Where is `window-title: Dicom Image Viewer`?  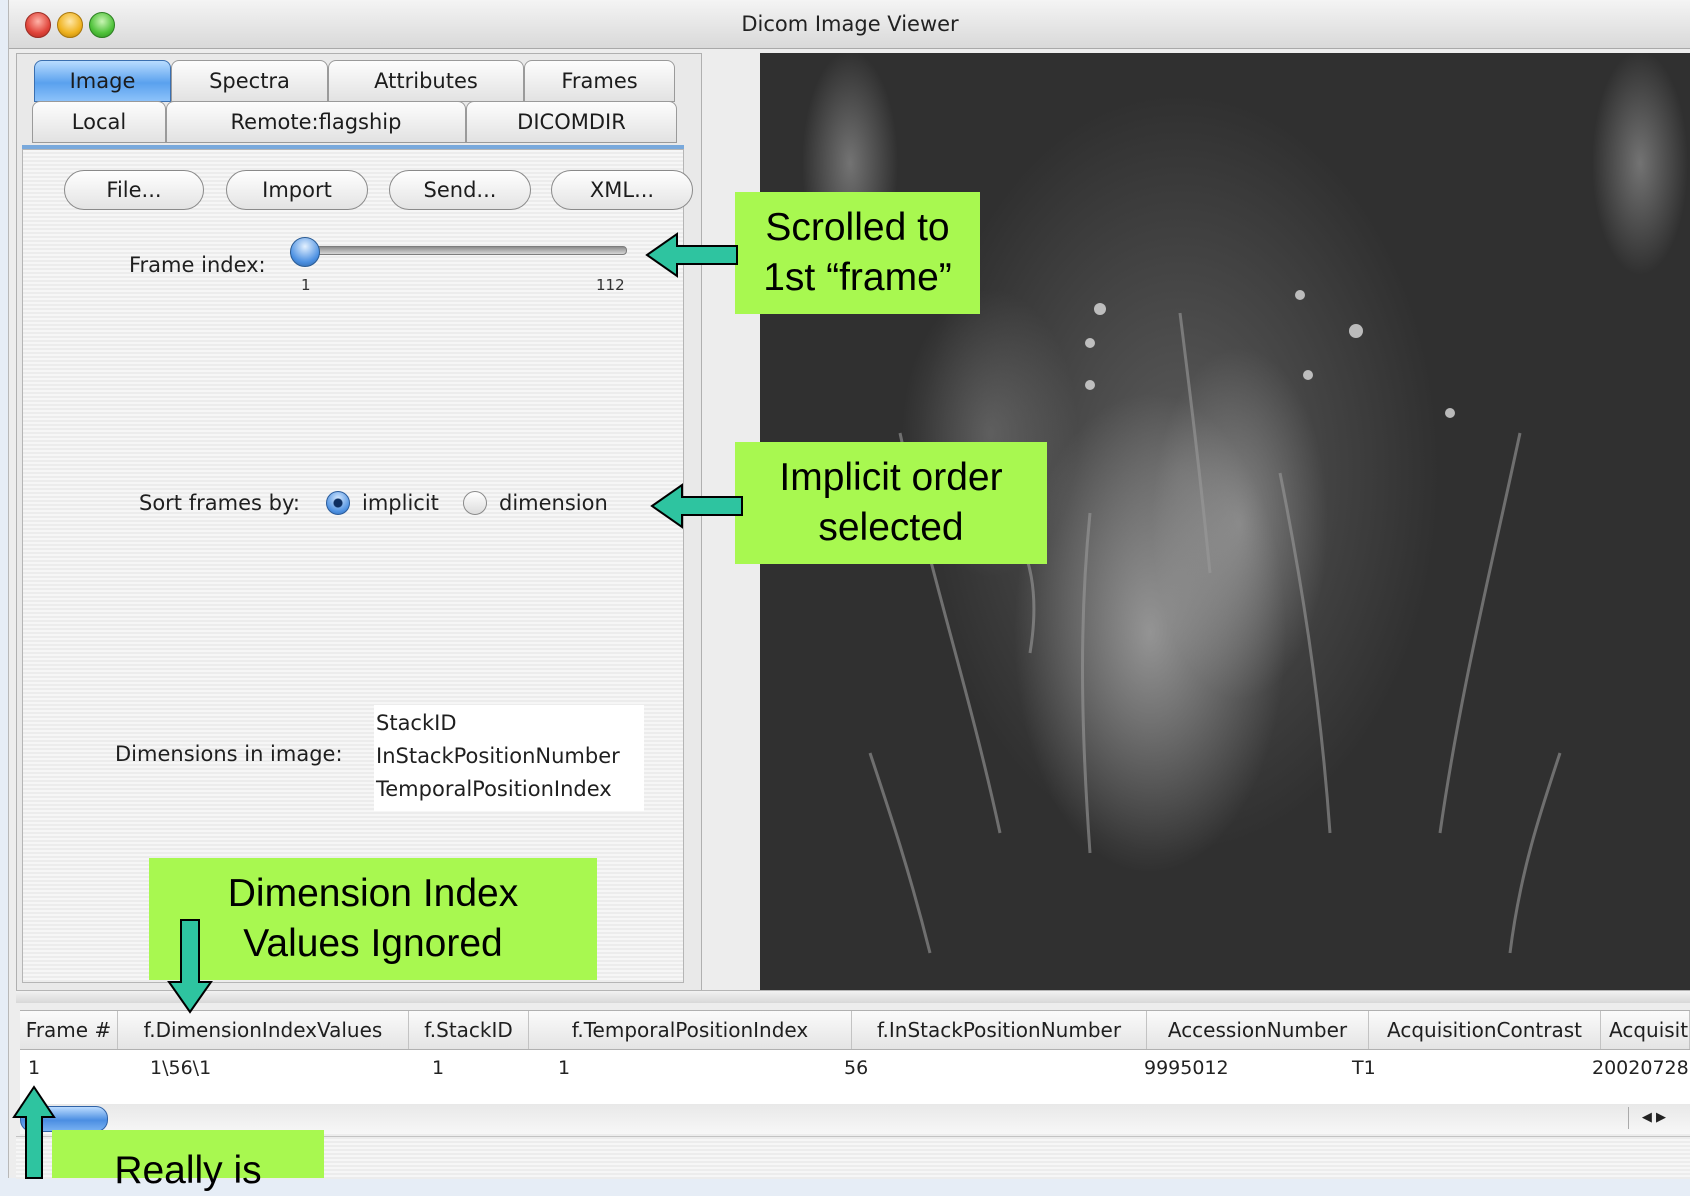
window-title: Dicom Image Viewer is located at coordinates (850, 24).